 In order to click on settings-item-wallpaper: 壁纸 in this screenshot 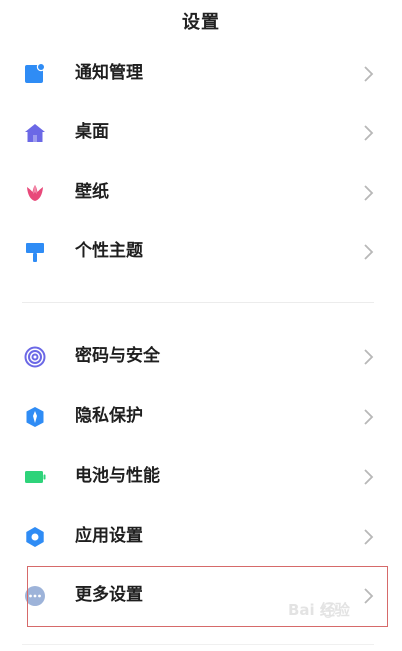, I will do `click(201, 192)`.